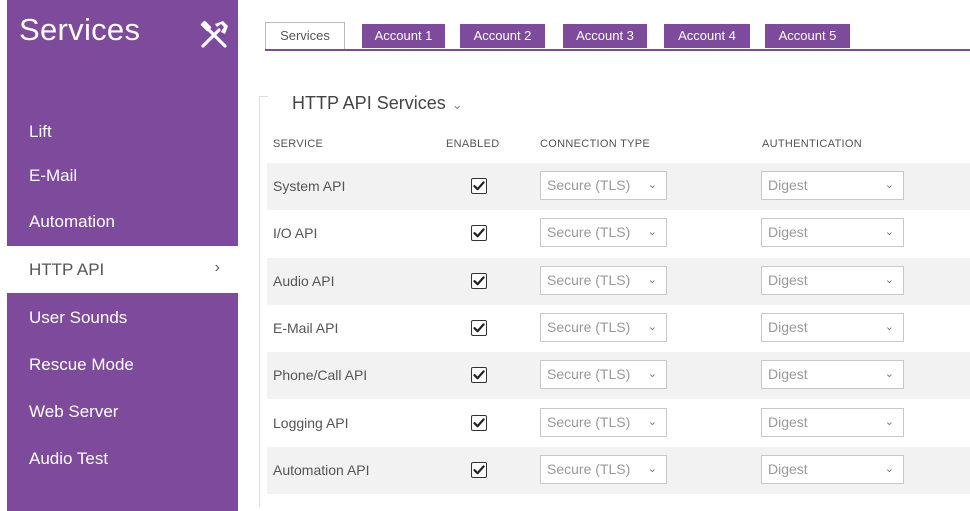  I want to click on section-title: HTTP API Services ⌄, so click(377, 103).